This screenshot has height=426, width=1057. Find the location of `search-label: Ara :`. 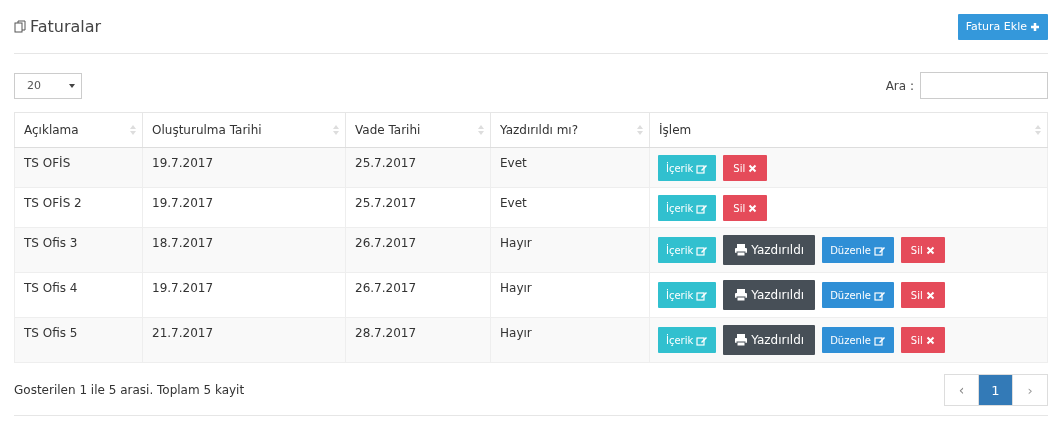

search-label: Ara : is located at coordinates (899, 85).